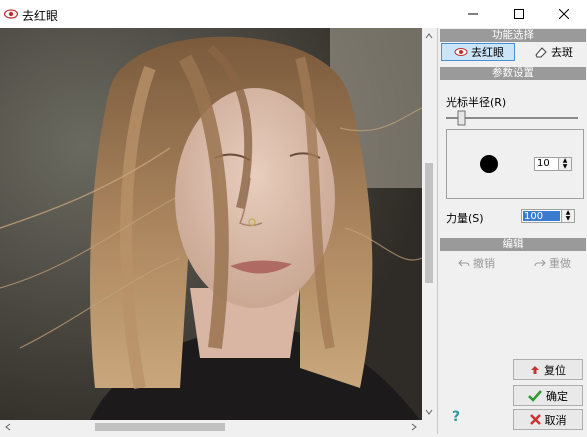 This screenshot has height=437, width=587. I want to click on reset-button: 复位, so click(548, 369).